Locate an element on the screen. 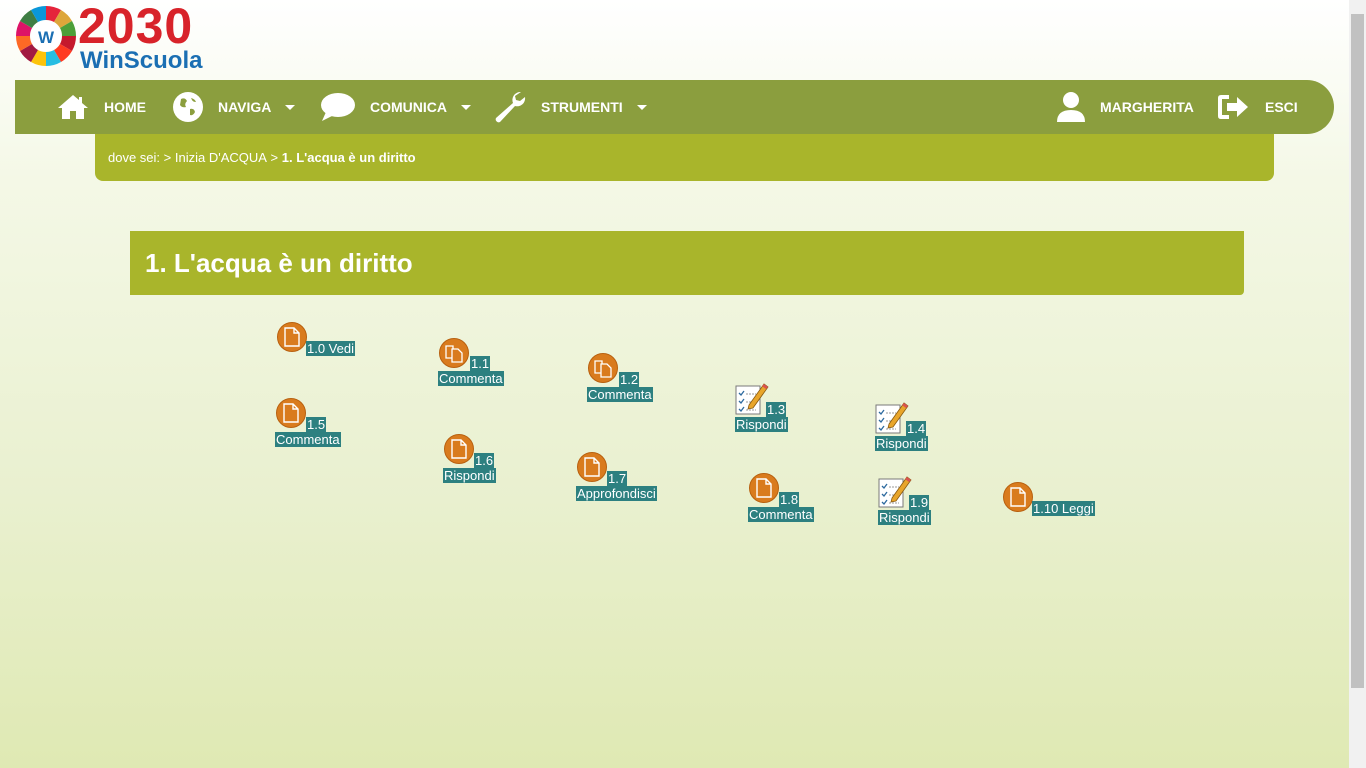 The width and height of the screenshot is (1366, 768). nav-logout: ESCI is located at coordinates (1257, 107).